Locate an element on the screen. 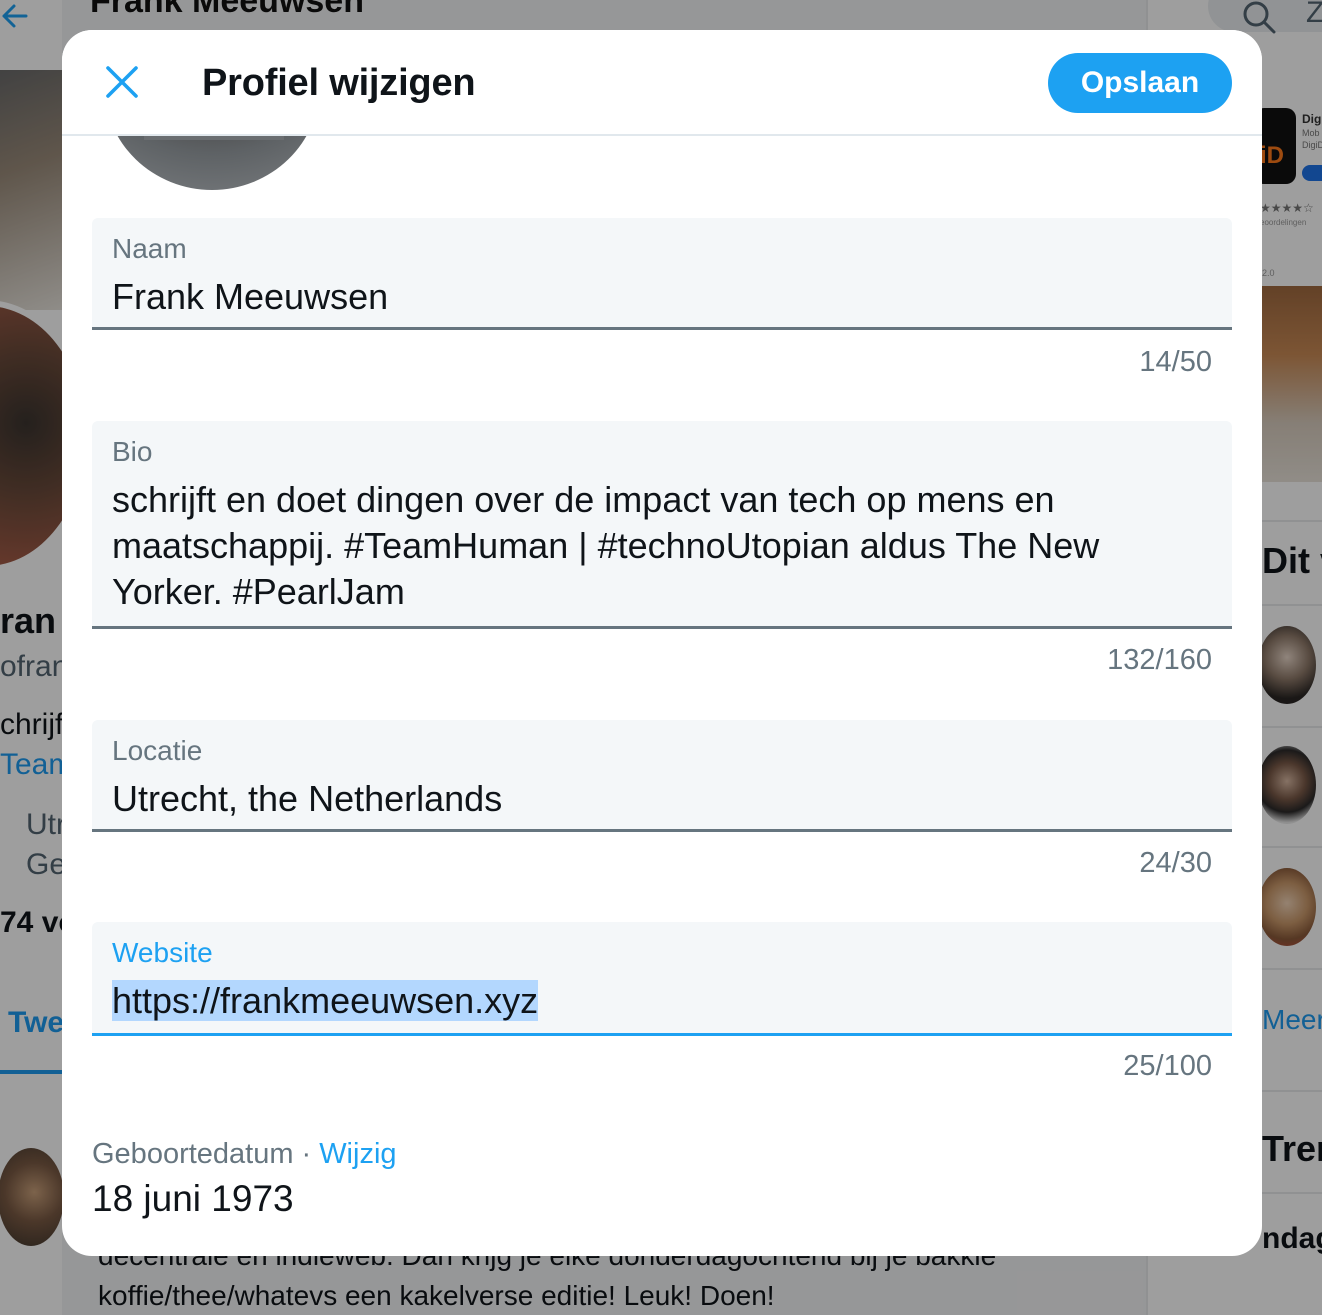 This screenshot has height=1315, width=1322. website-char-counter: 25/100 is located at coordinates (1167, 1066).